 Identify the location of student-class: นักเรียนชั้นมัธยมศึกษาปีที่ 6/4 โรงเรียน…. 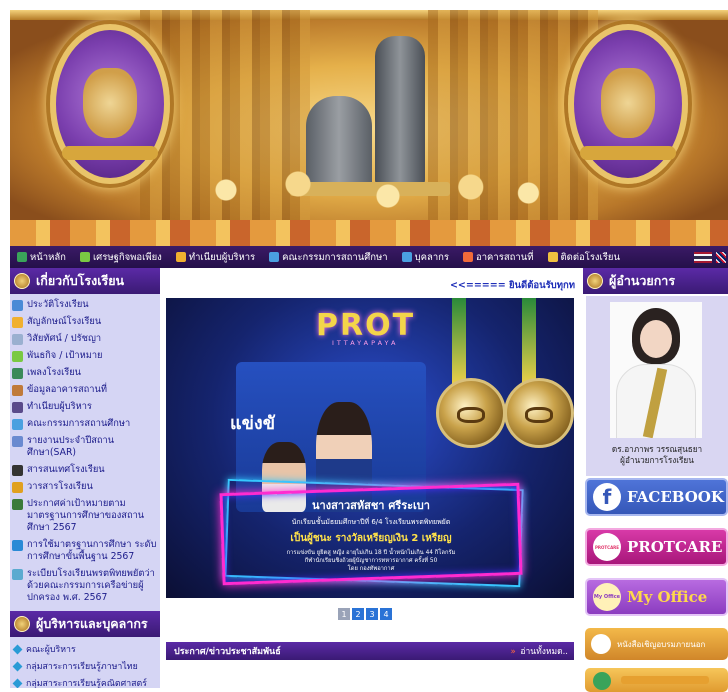
(371, 522).